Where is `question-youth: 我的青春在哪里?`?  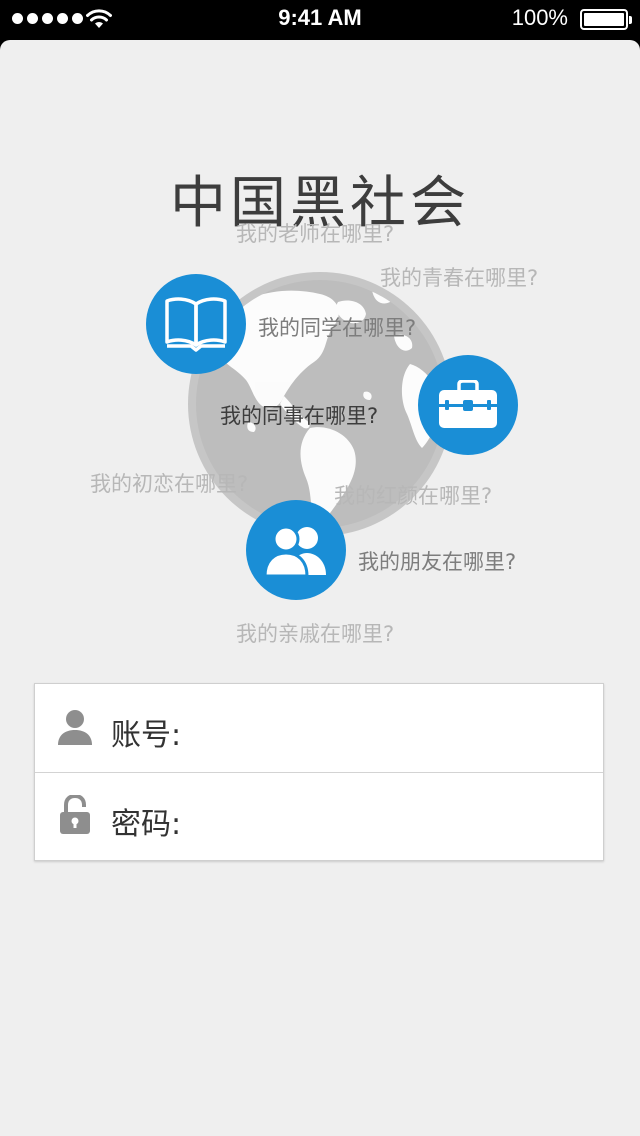
question-youth: 我的青春在哪里? is located at coordinates (459, 278).